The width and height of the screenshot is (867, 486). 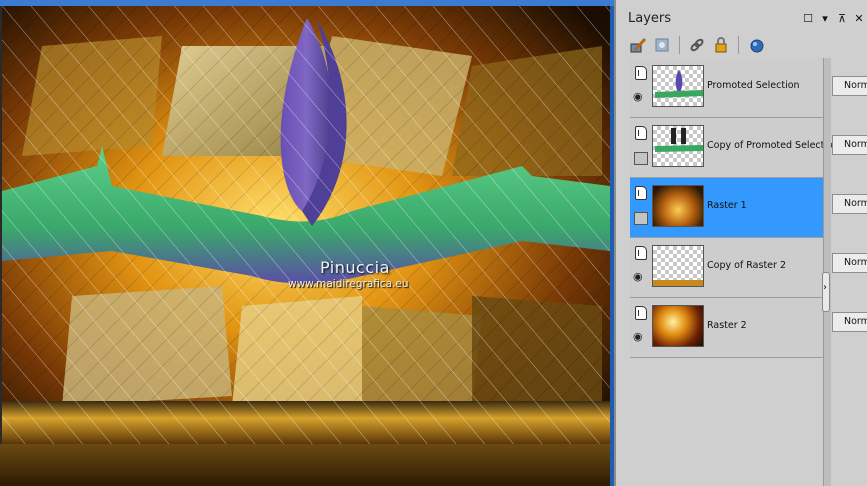 I want to click on layers-toolbar, so click(x=697, y=45).